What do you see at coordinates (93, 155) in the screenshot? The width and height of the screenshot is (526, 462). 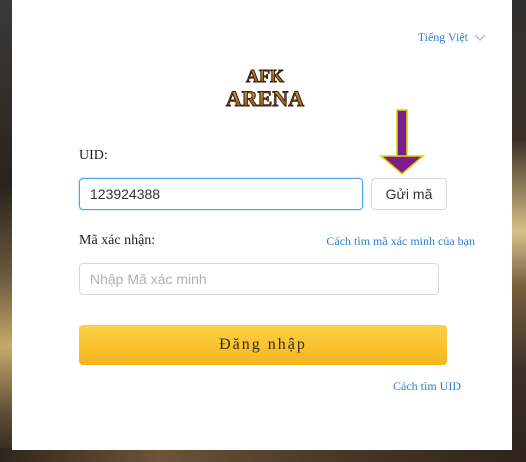 I see `uid-label: UID:` at bounding box center [93, 155].